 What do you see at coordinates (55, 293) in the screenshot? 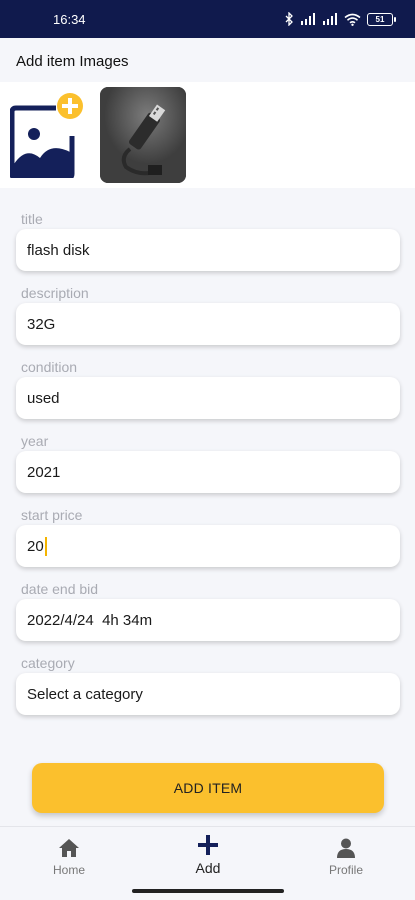
I see `description-label: description` at bounding box center [55, 293].